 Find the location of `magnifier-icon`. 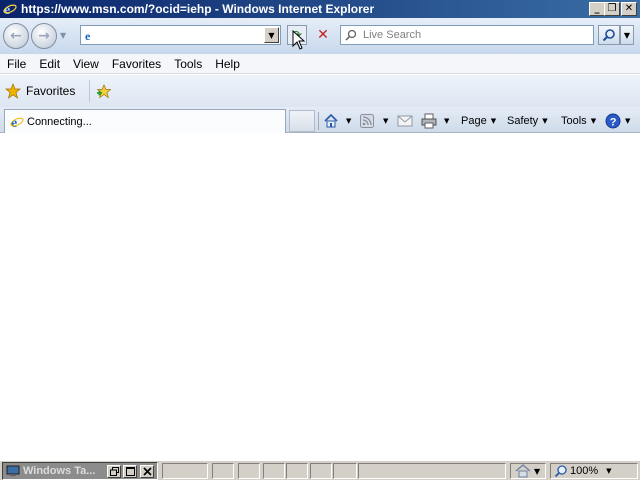

magnifier-icon is located at coordinates (608, 35).